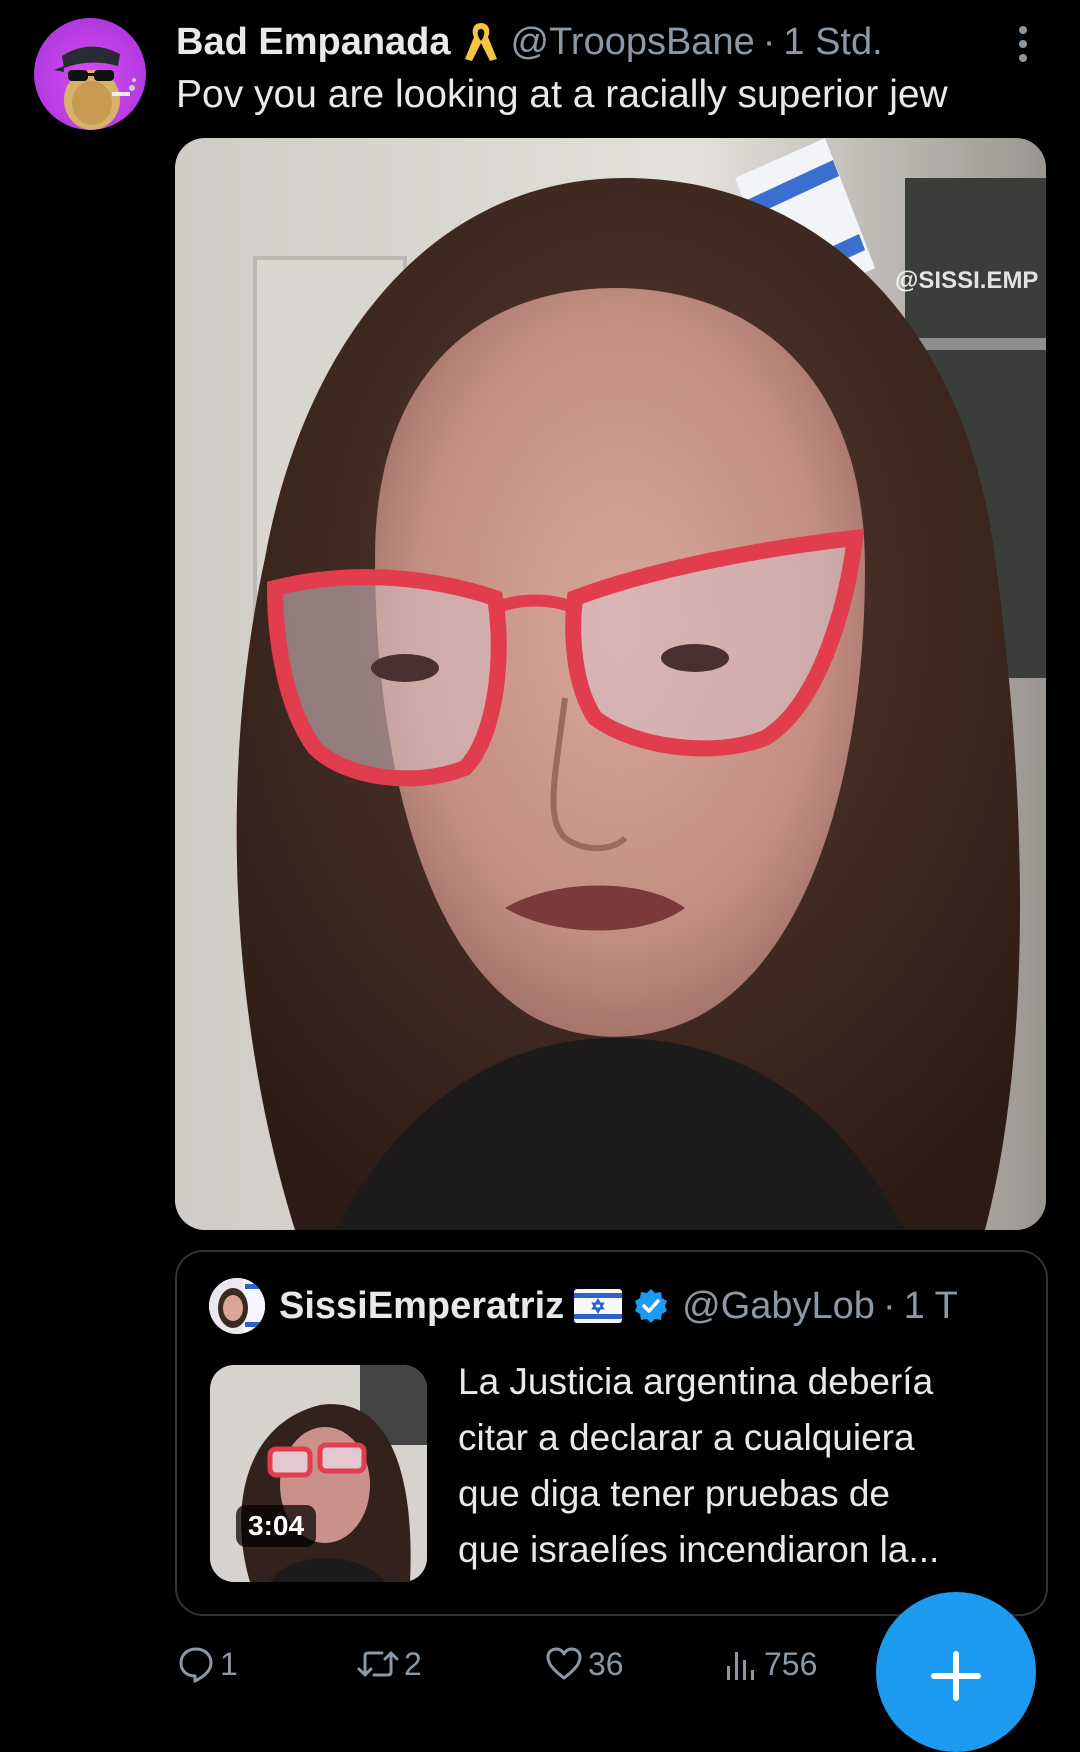 Image resolution: width=1080 pixels, height=1752 pixels. I want to click on quoted-text-line: citar a declarar a cualquiera, so click(686, 1437).